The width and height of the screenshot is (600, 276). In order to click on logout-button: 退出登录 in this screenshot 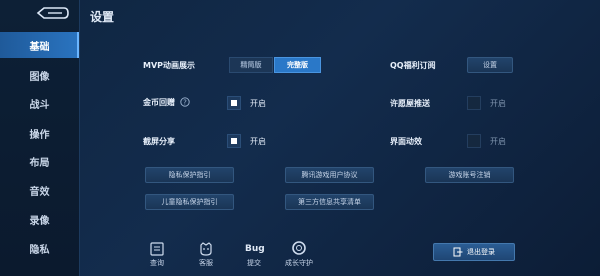, I will do `click(474, 252)`.